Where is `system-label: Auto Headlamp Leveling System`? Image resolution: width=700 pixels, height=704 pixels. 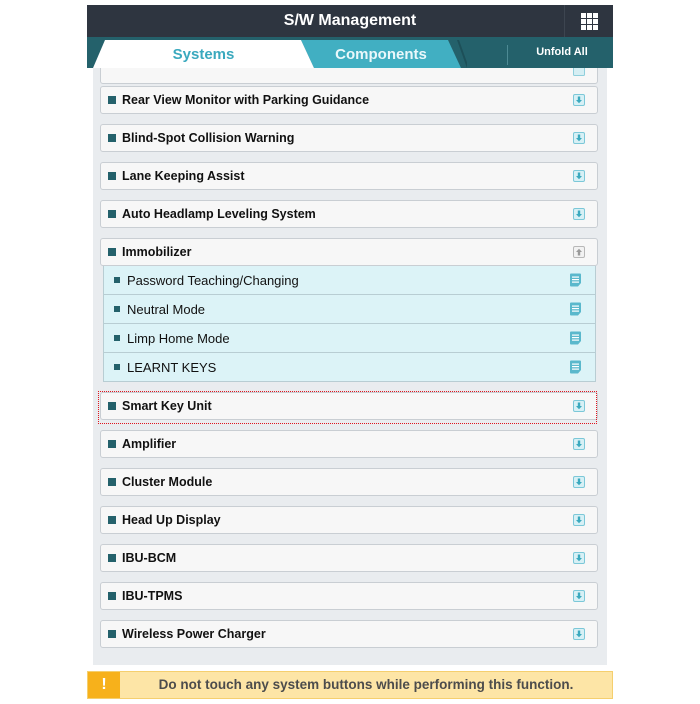 system-label: Auto Headlamp Leveling System is located at coordinates (219, 214).